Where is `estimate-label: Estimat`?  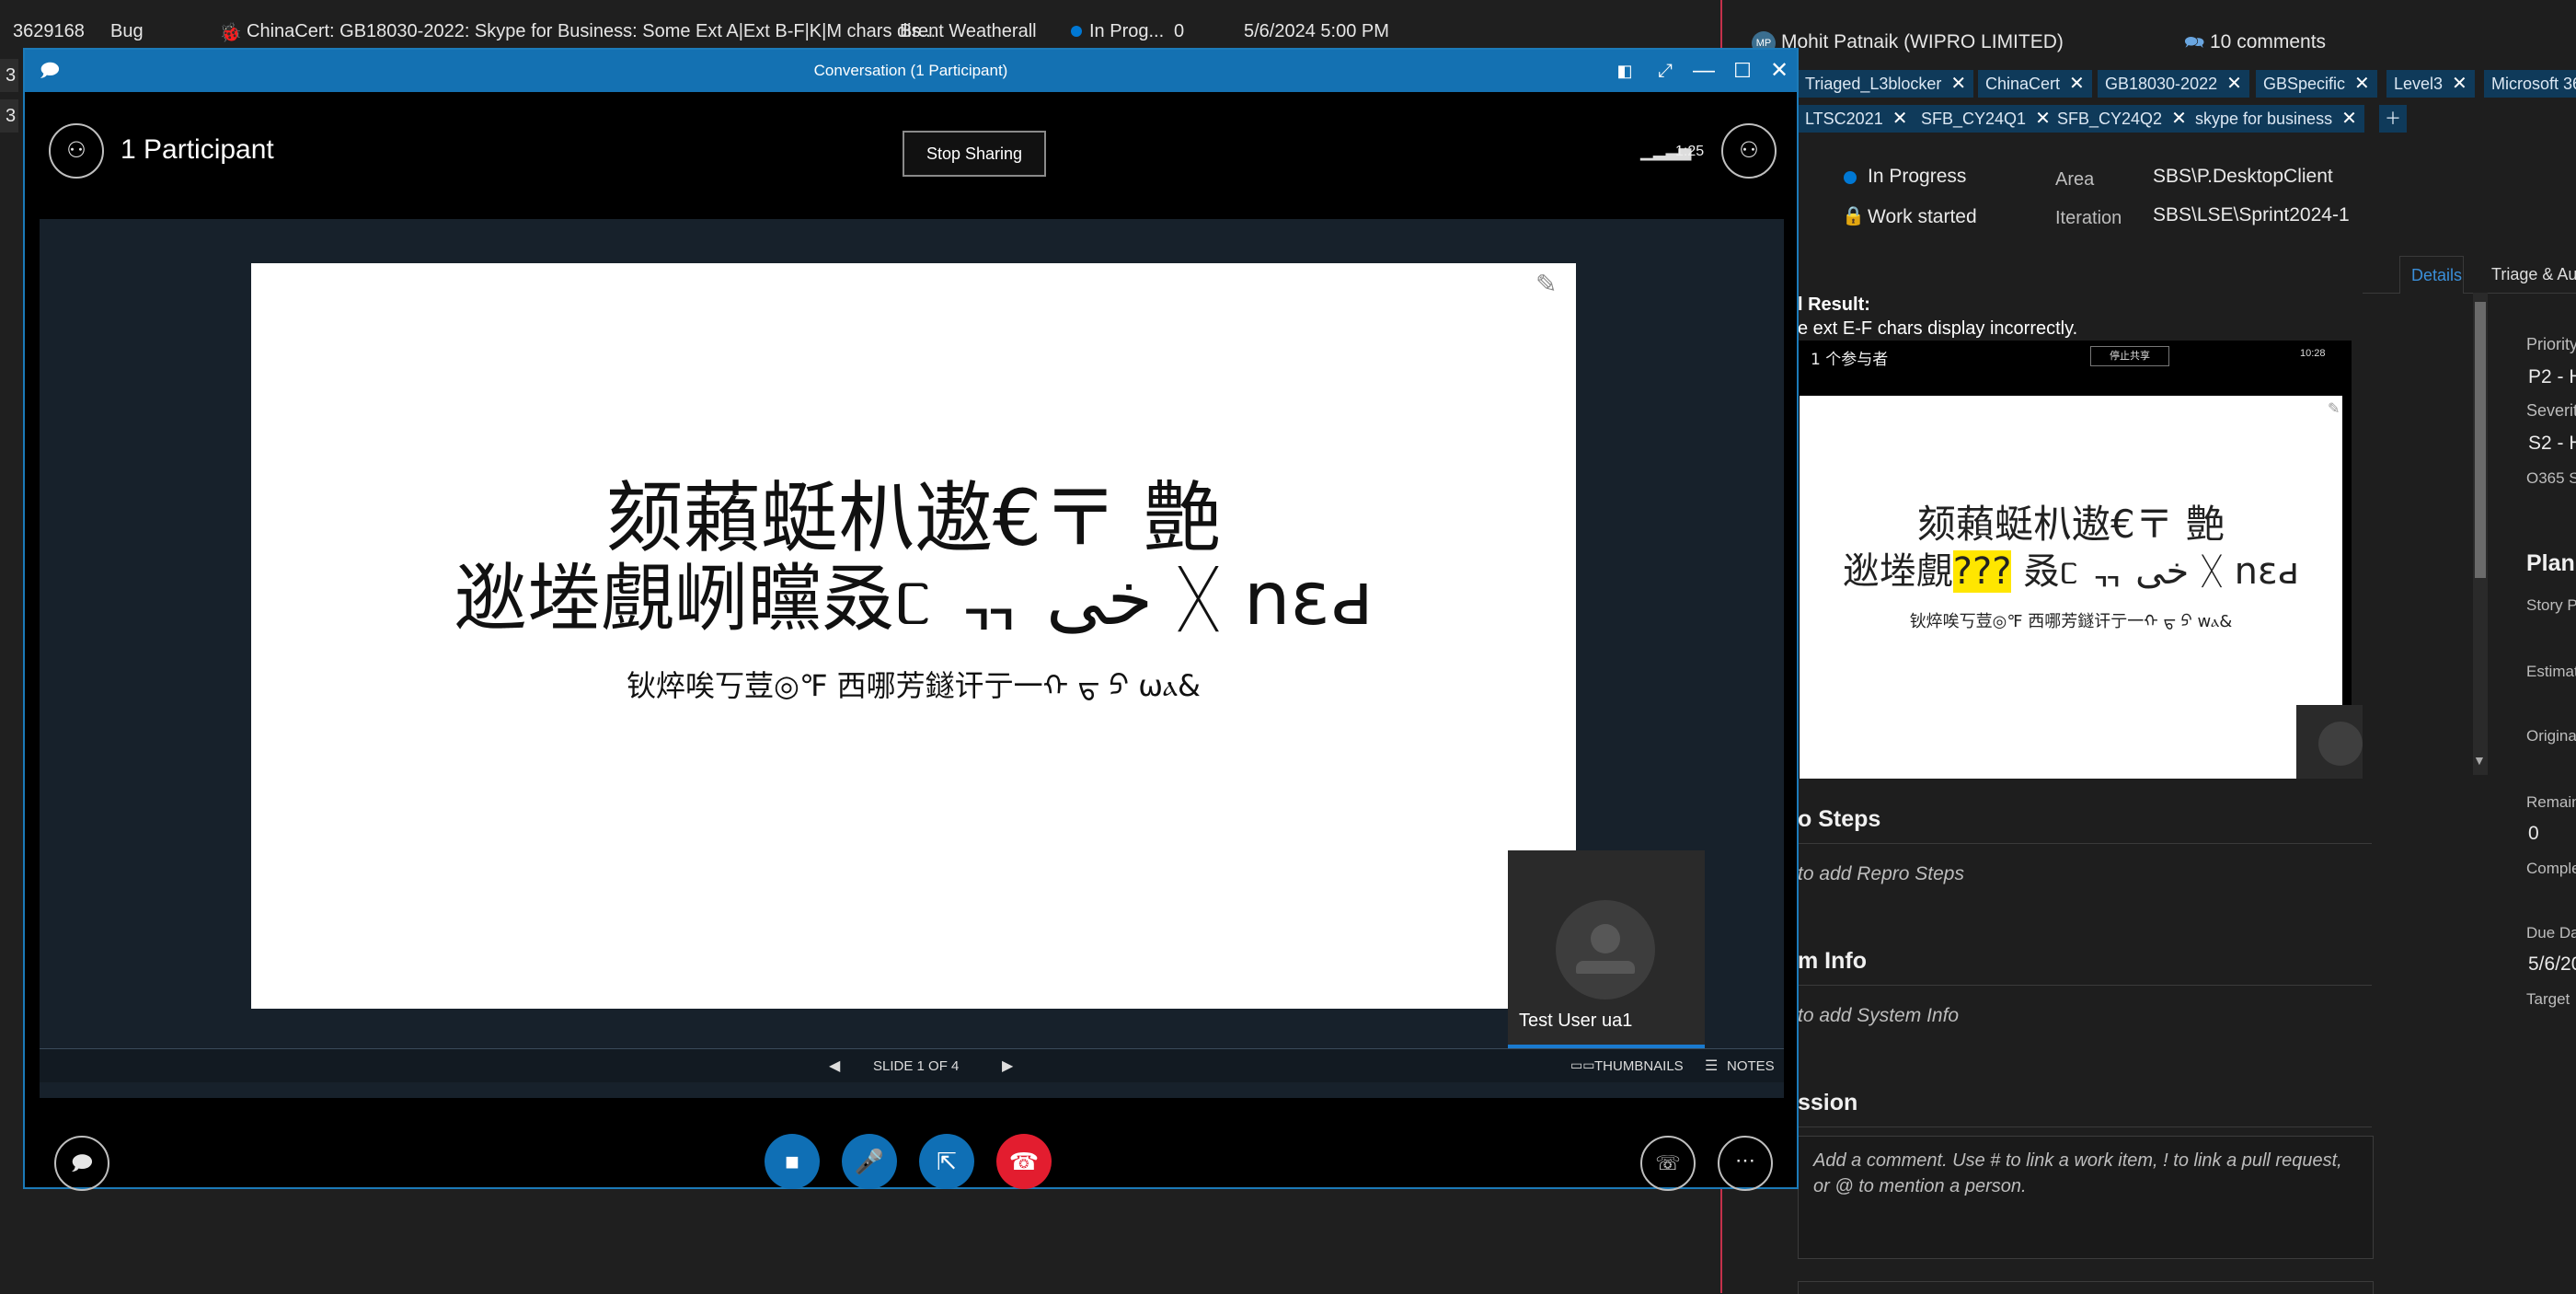 estimate-label: Estimat is located at coordinates (2551, 671).